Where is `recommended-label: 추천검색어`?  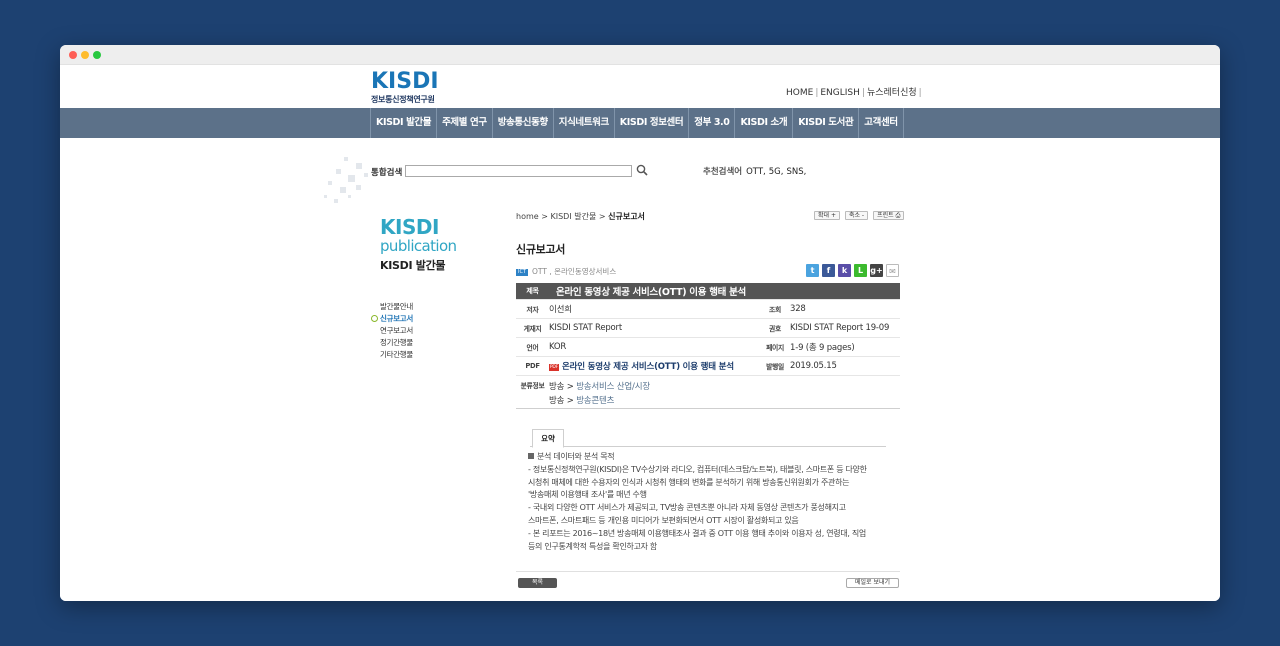 recommended-label: 추천검색어 is located at coordinates (723, 172).